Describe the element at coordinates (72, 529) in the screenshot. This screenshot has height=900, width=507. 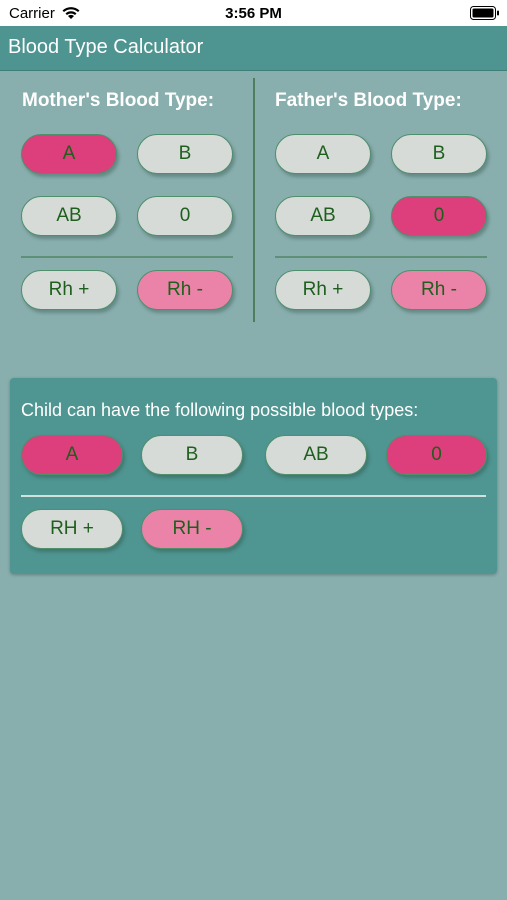
I see `result-rh-positive: RH +` at that location.